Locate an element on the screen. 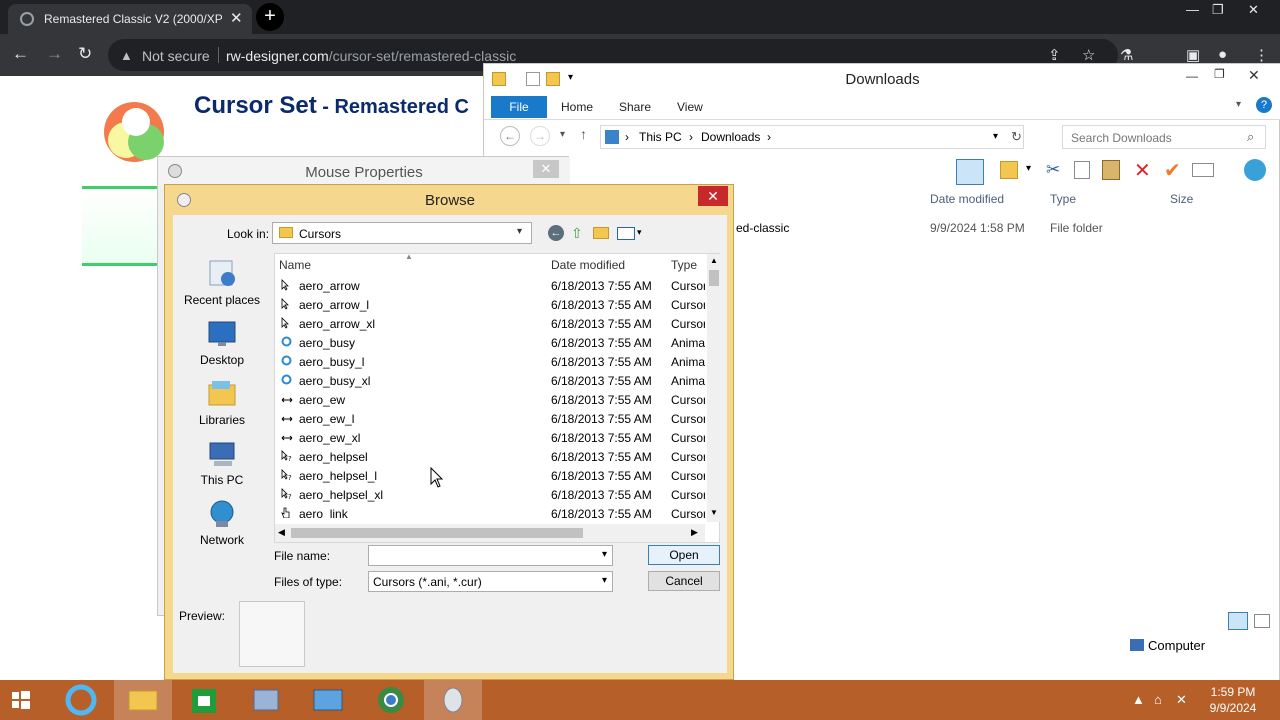 The image size is (1280, 720). network-tray-icon: ⌂ is located at coordinates (1158, 699).